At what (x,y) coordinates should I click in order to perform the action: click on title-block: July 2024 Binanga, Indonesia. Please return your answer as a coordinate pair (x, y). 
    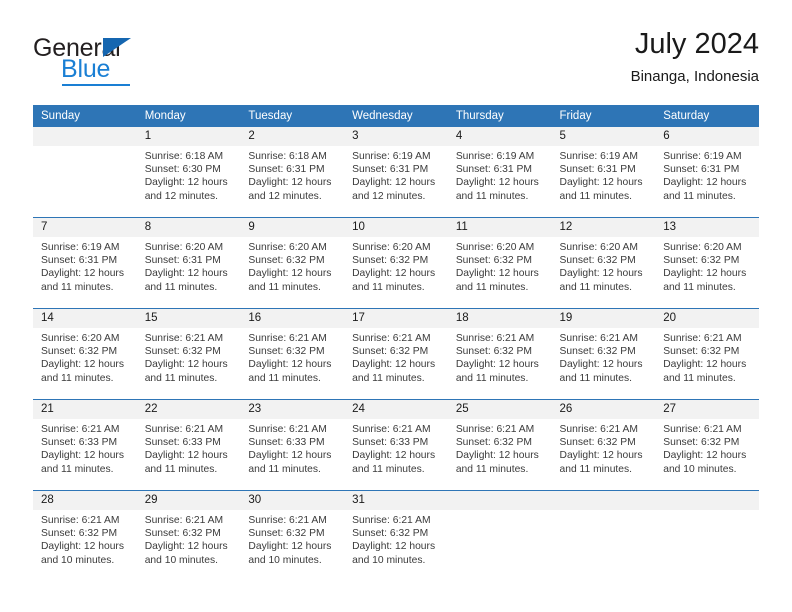
    Looking at the image, I should click on (695, 57).